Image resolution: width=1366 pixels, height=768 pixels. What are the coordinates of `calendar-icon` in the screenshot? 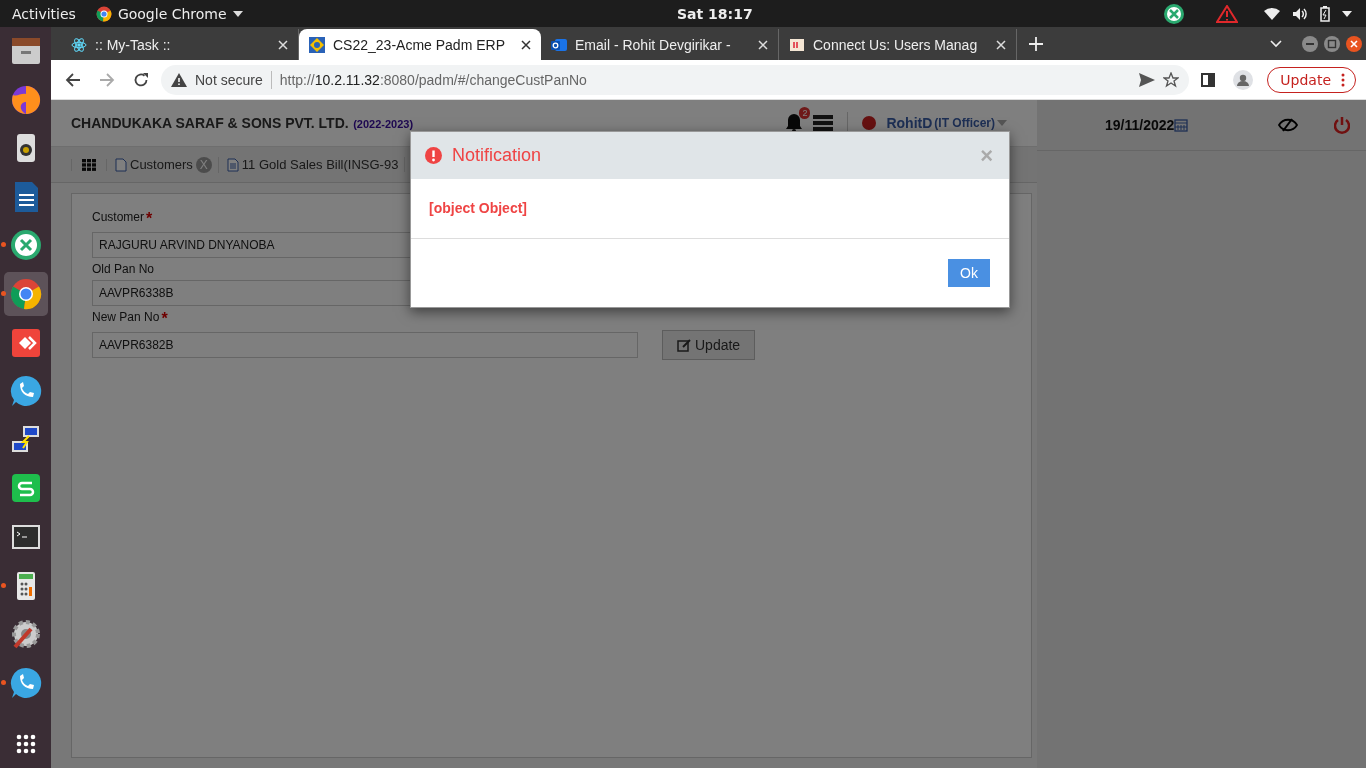 It's located at (1181, 125).